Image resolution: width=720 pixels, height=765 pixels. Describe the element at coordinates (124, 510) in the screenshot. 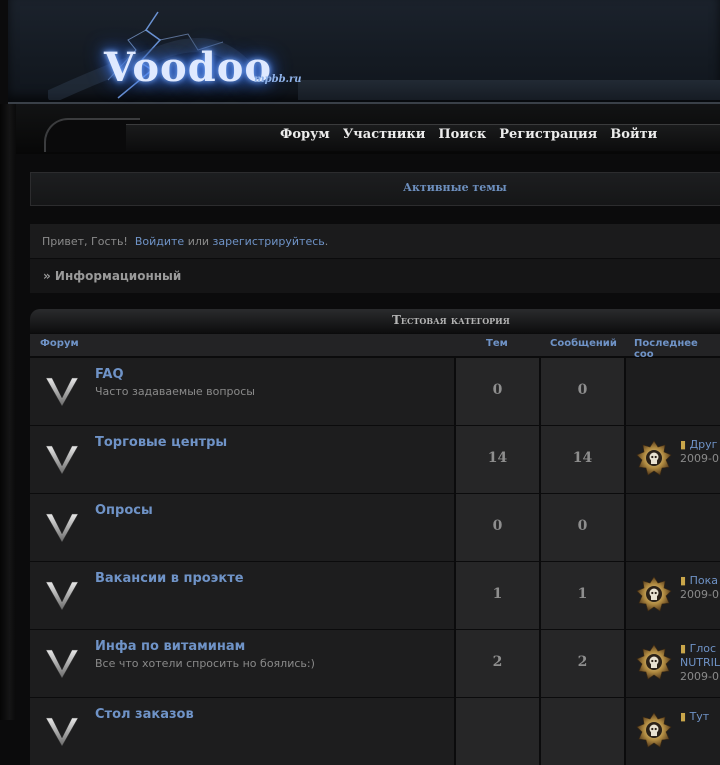

I see `forum-title-link: Опросы` at that location.